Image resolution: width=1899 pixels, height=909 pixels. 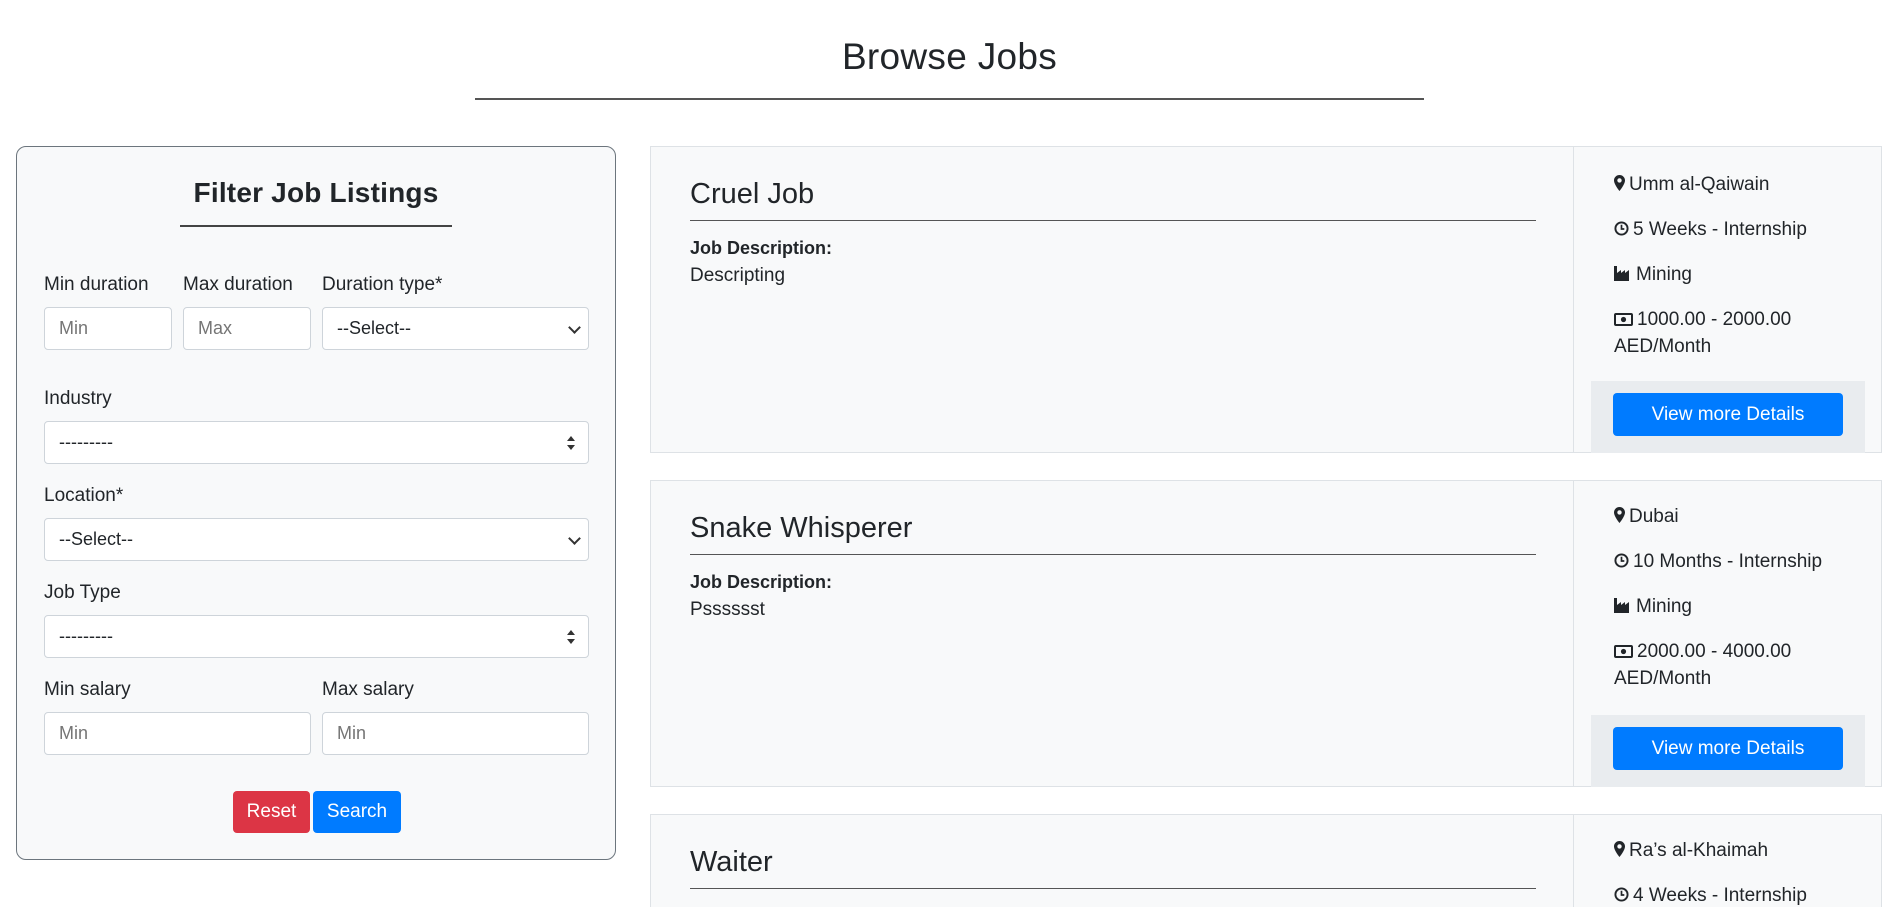 I want to click on job-salary: 1000.00 - 2000.00 AED/Month, so click(x=1739, y=333).